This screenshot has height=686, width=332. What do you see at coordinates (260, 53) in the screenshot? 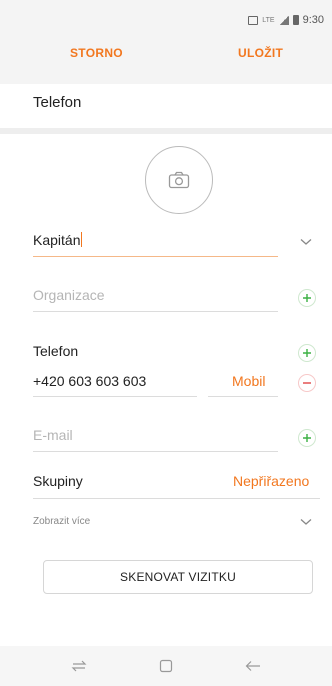
I see `save-button: ULOŽIT` at bounding box center [260, 53].